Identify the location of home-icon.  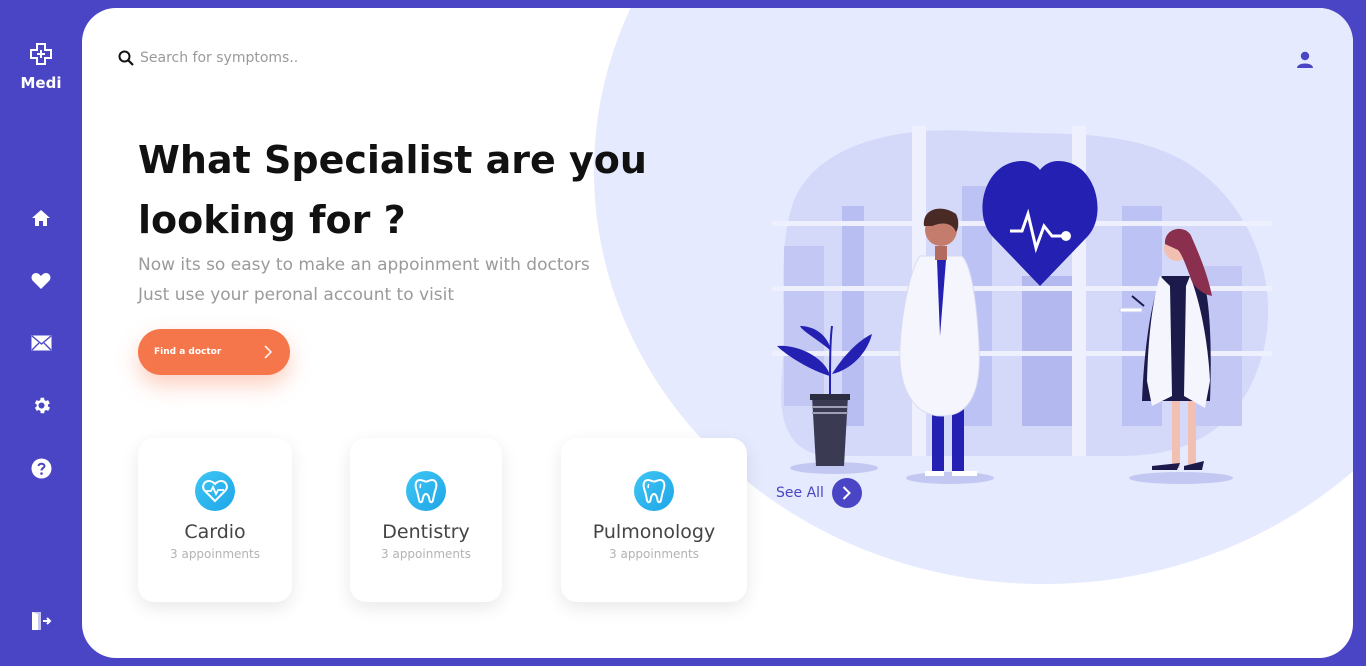
(41, 218).